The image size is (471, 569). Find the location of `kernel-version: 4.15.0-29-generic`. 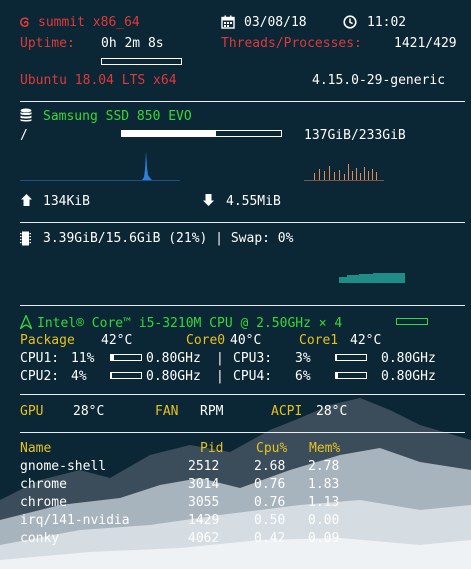

kernel-version: 4.15.0-29-generic is located at coordinates (379, 80).